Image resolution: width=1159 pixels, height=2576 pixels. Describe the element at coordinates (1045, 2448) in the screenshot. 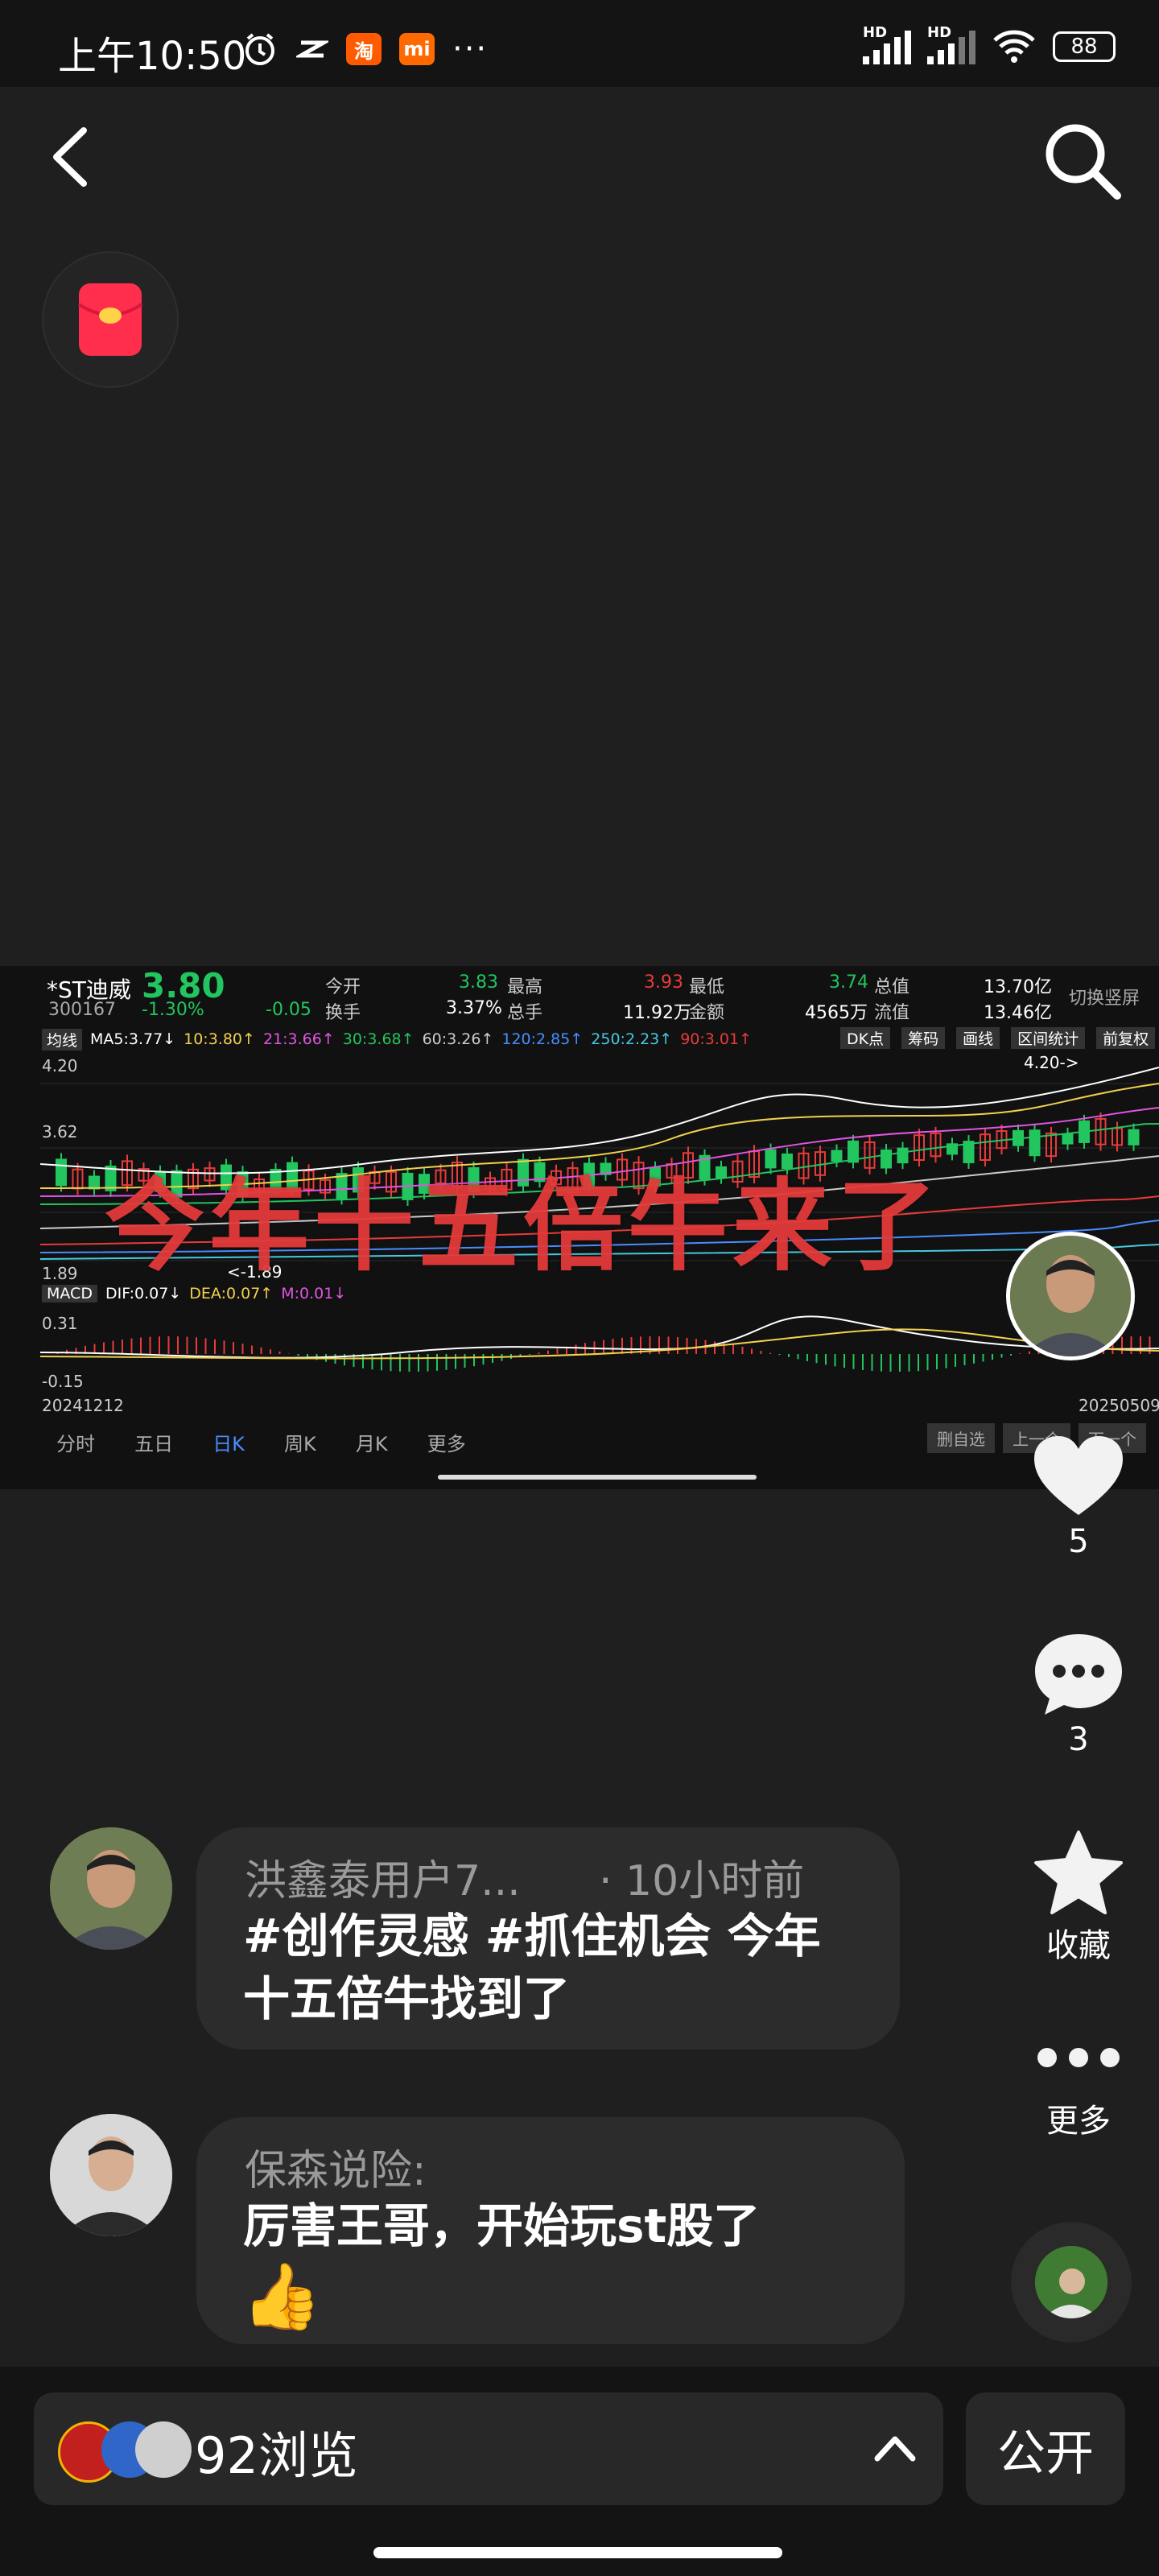

I see `public-button: 公开` at that location.